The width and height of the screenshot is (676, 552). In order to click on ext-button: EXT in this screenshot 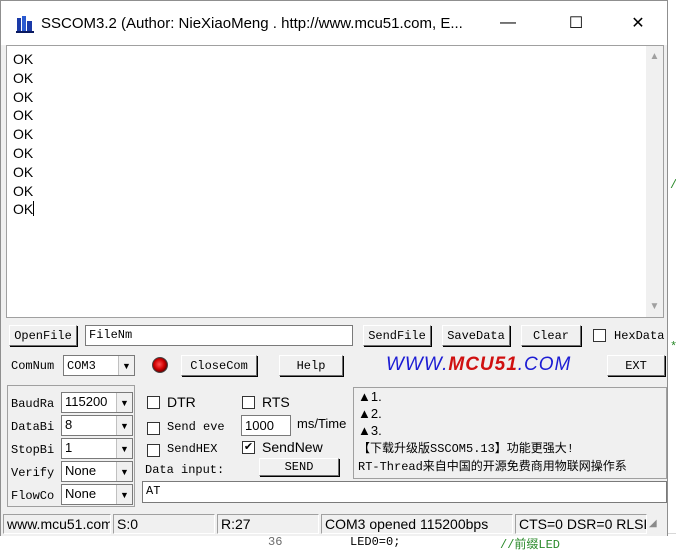, I will do `click(636, 365)`.